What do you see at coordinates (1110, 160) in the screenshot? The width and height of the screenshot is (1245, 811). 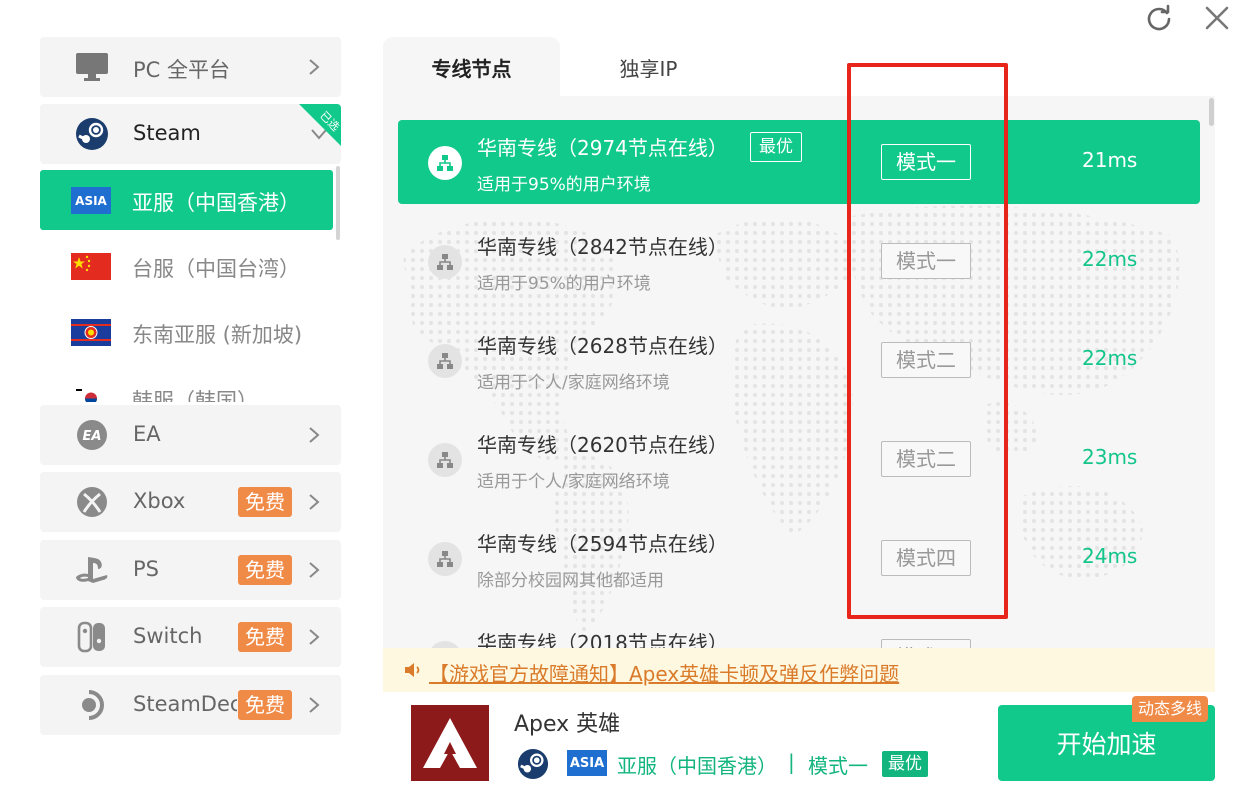 I see `latency-value: 21ms` at bounding box center [1110, 160].